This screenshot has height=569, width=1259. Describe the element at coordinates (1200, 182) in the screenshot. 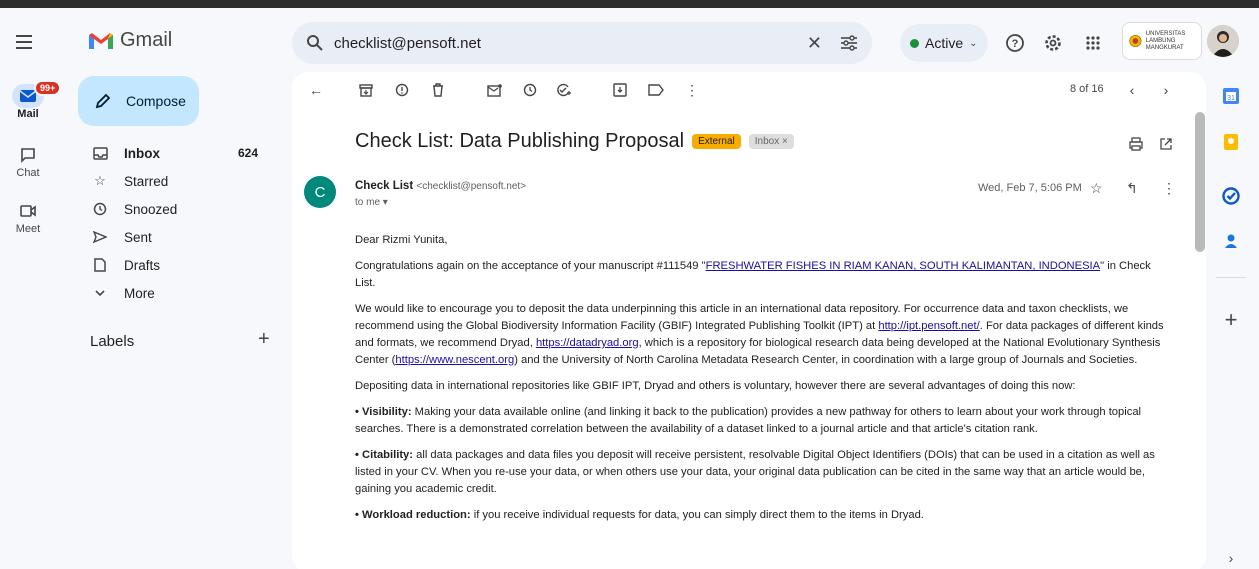

I see `email-scrollbar` at that location.